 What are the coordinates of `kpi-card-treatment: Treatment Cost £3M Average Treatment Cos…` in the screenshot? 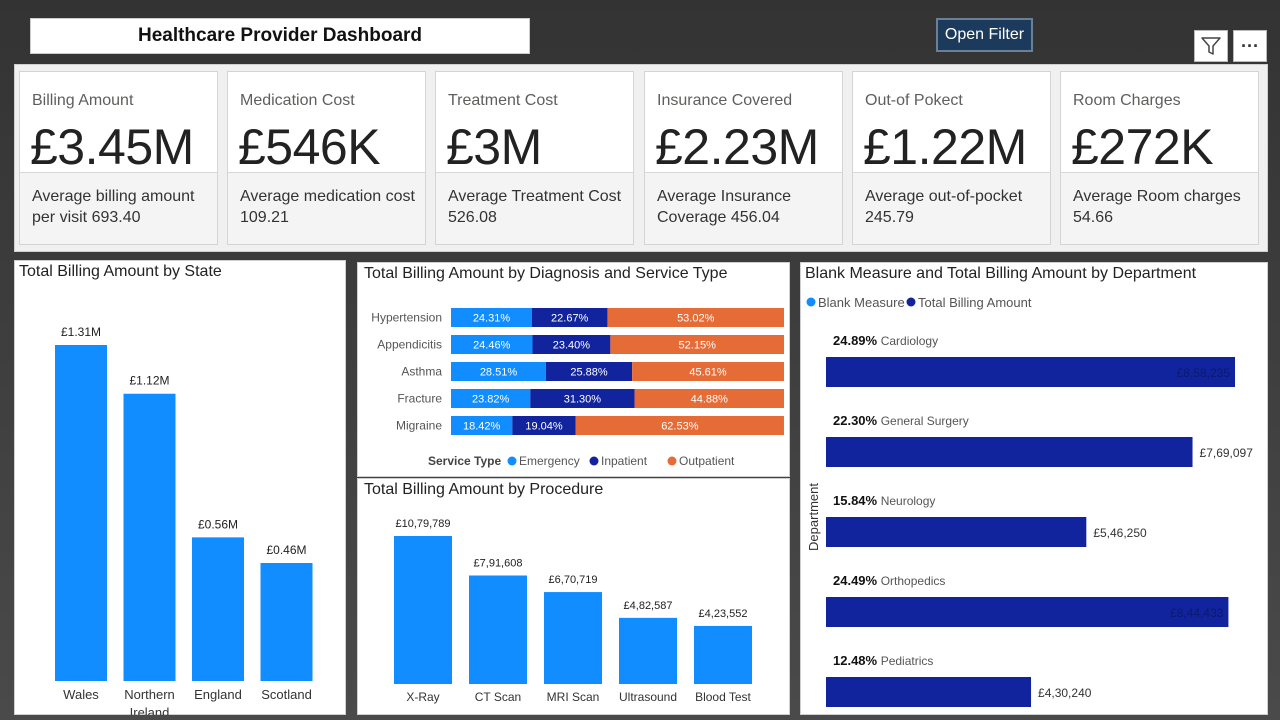 It's located at (534, 158).